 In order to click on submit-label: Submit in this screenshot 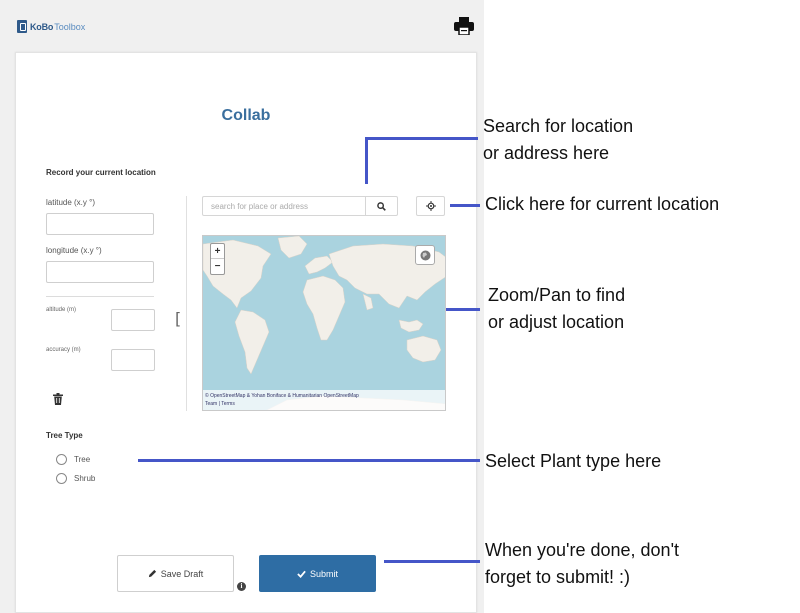, I will do `click(323, 573)`.